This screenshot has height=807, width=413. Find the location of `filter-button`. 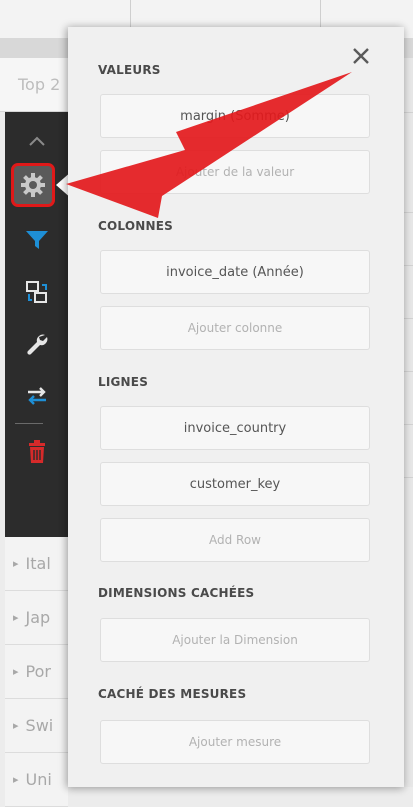

filter-button is located at coordinates (36, 240).